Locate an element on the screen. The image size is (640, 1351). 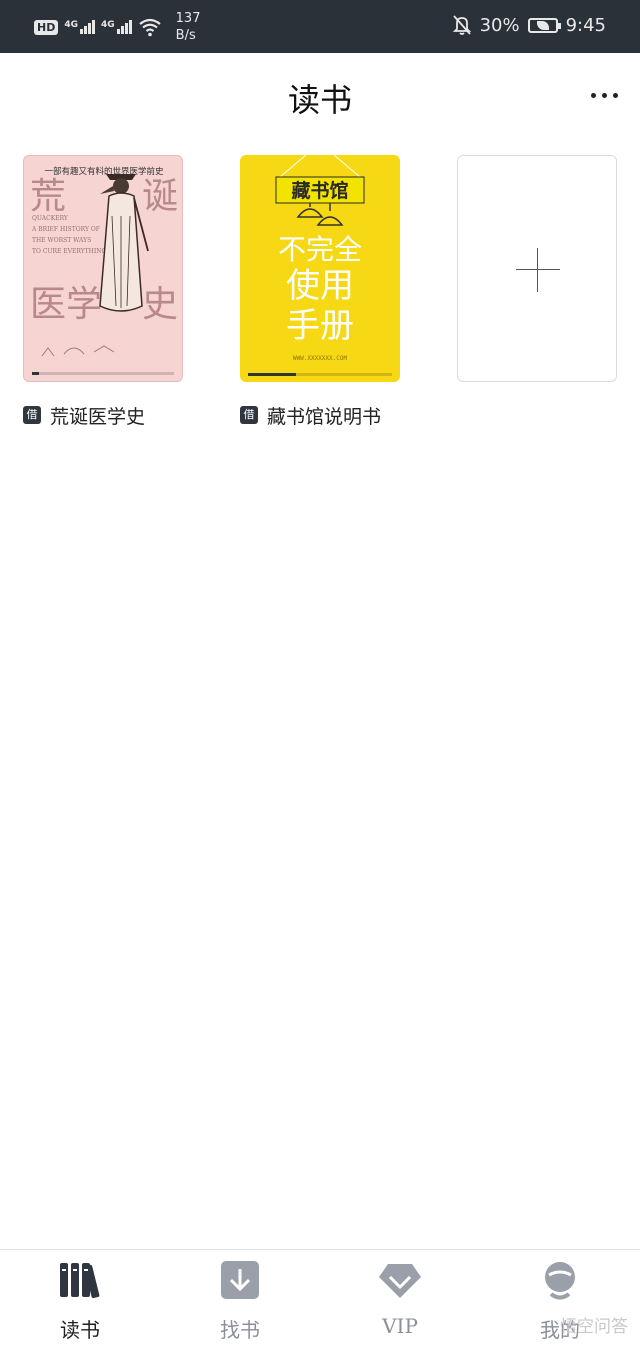
more-options-button is located at coordinates (604, 95).